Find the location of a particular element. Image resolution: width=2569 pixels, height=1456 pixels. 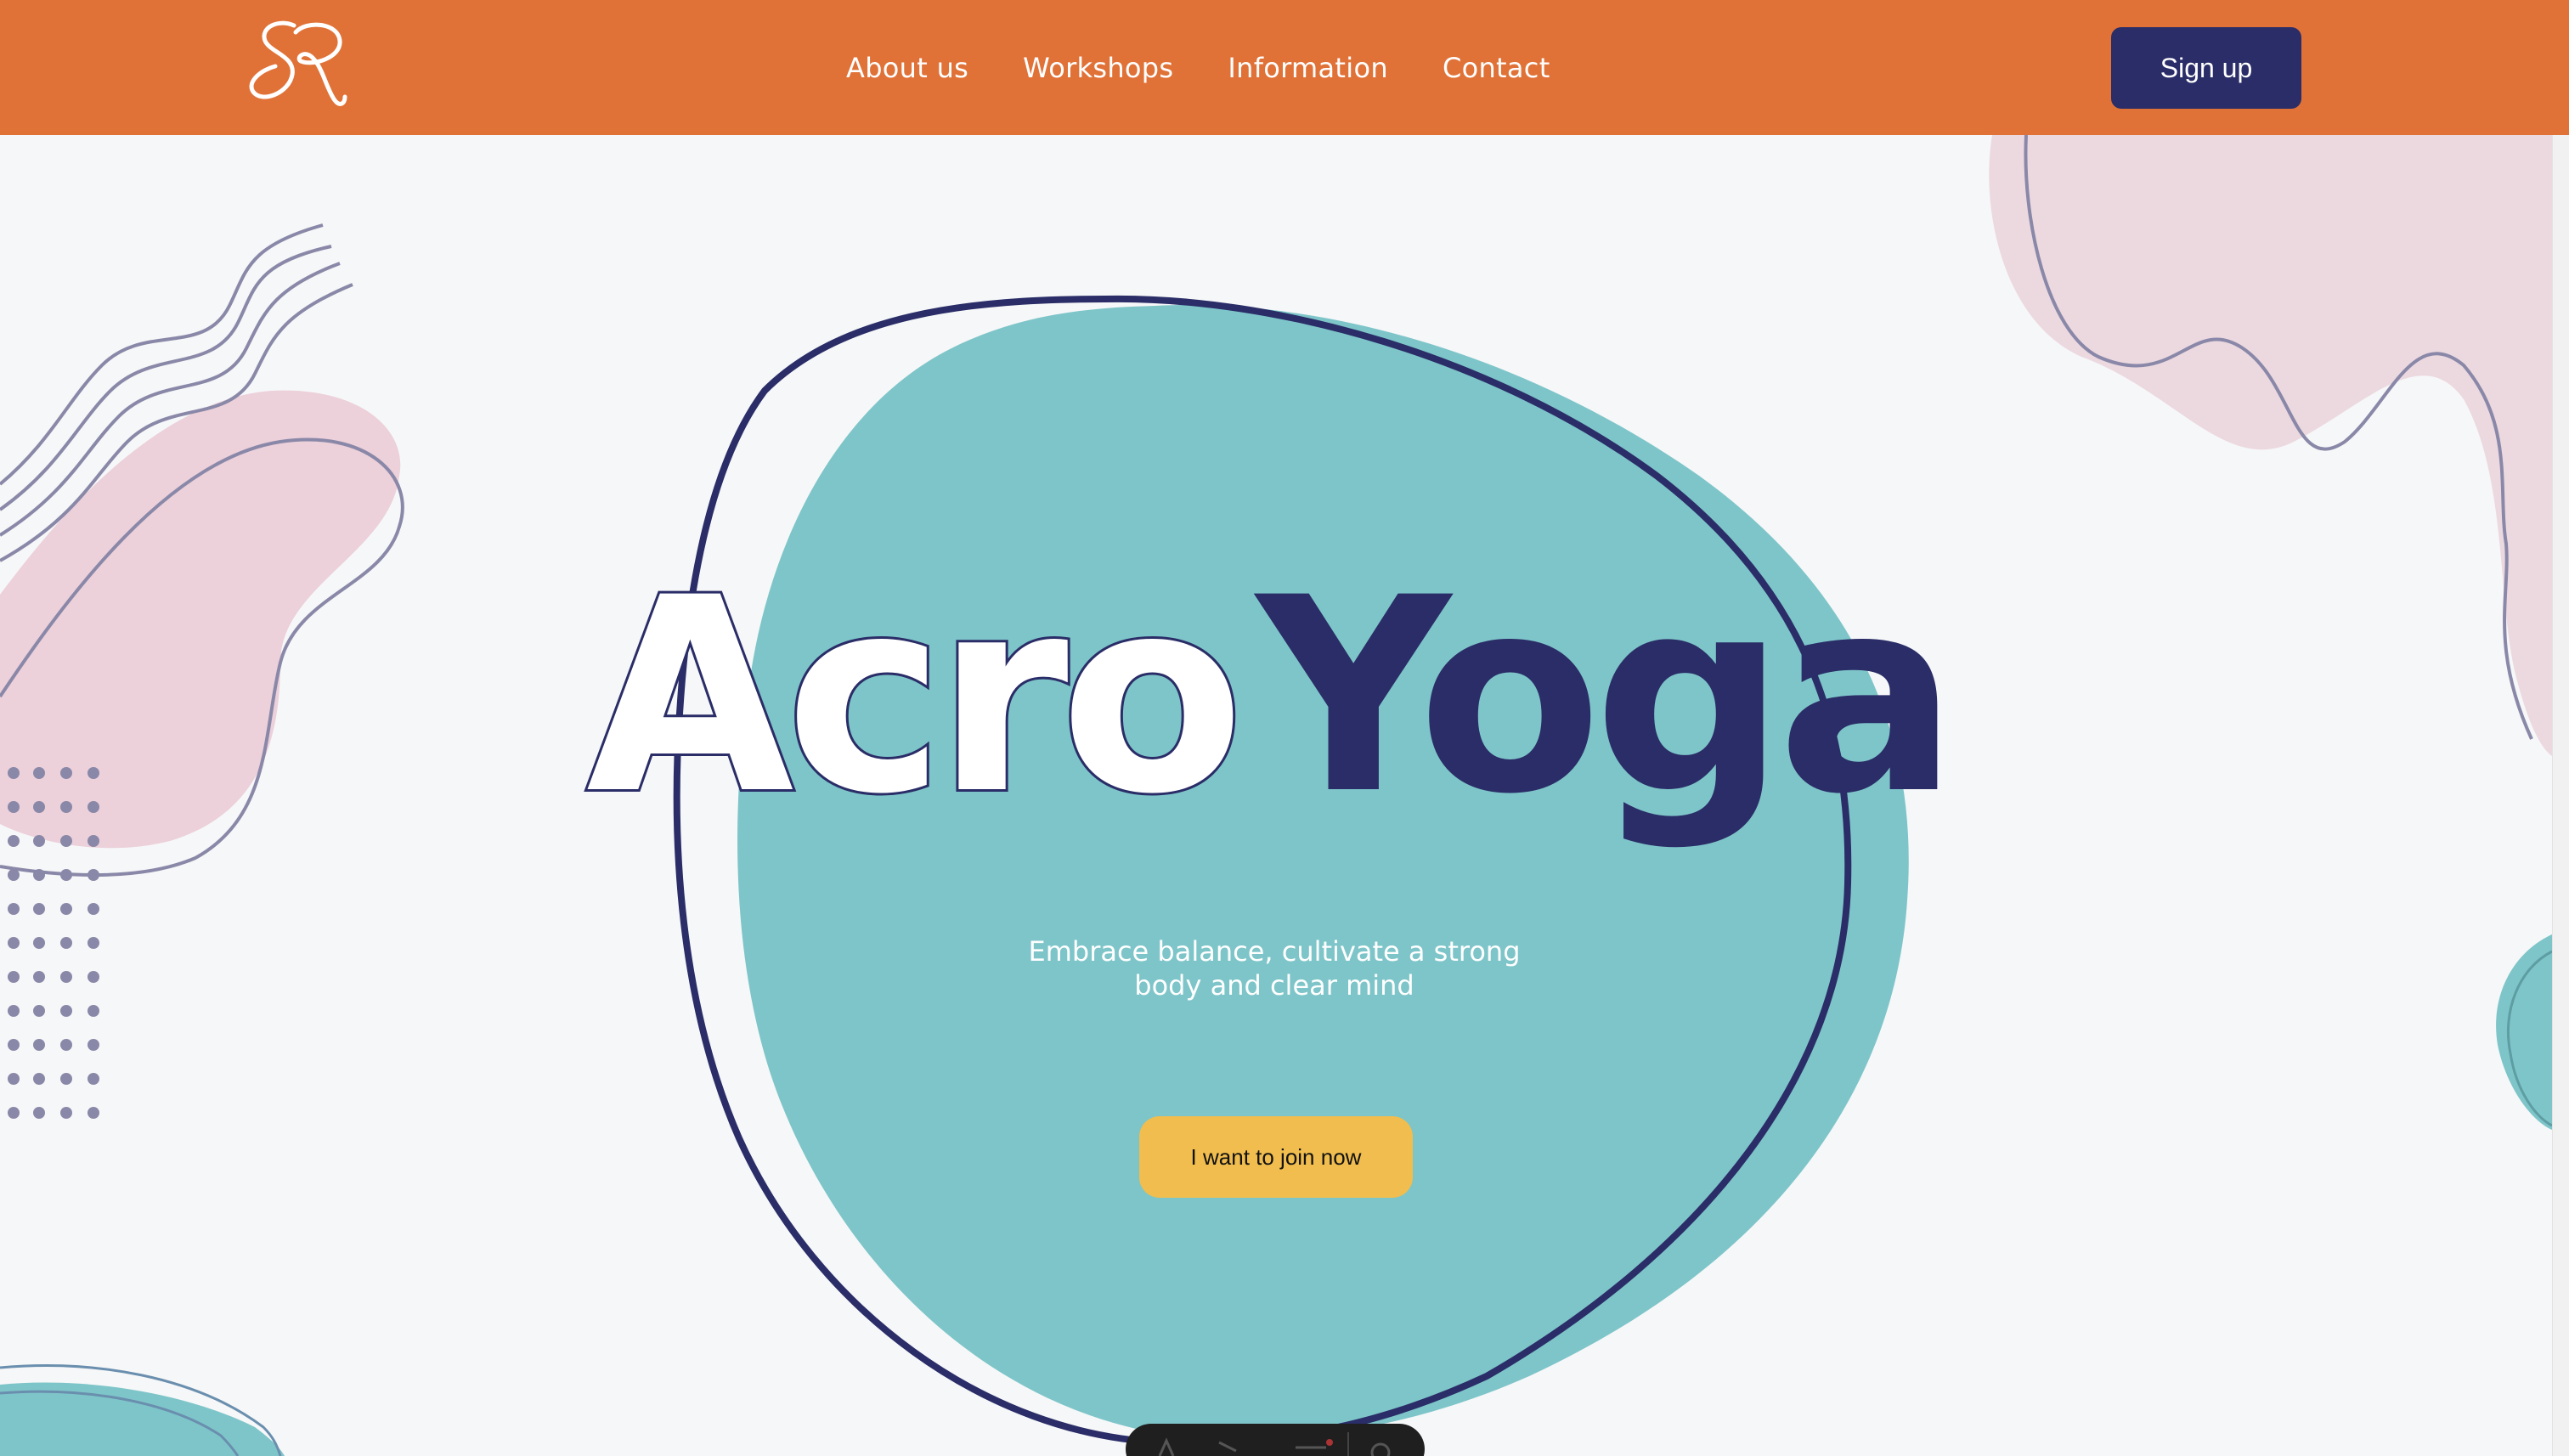

nav-information: Information is located at coordinates (1308, 68).